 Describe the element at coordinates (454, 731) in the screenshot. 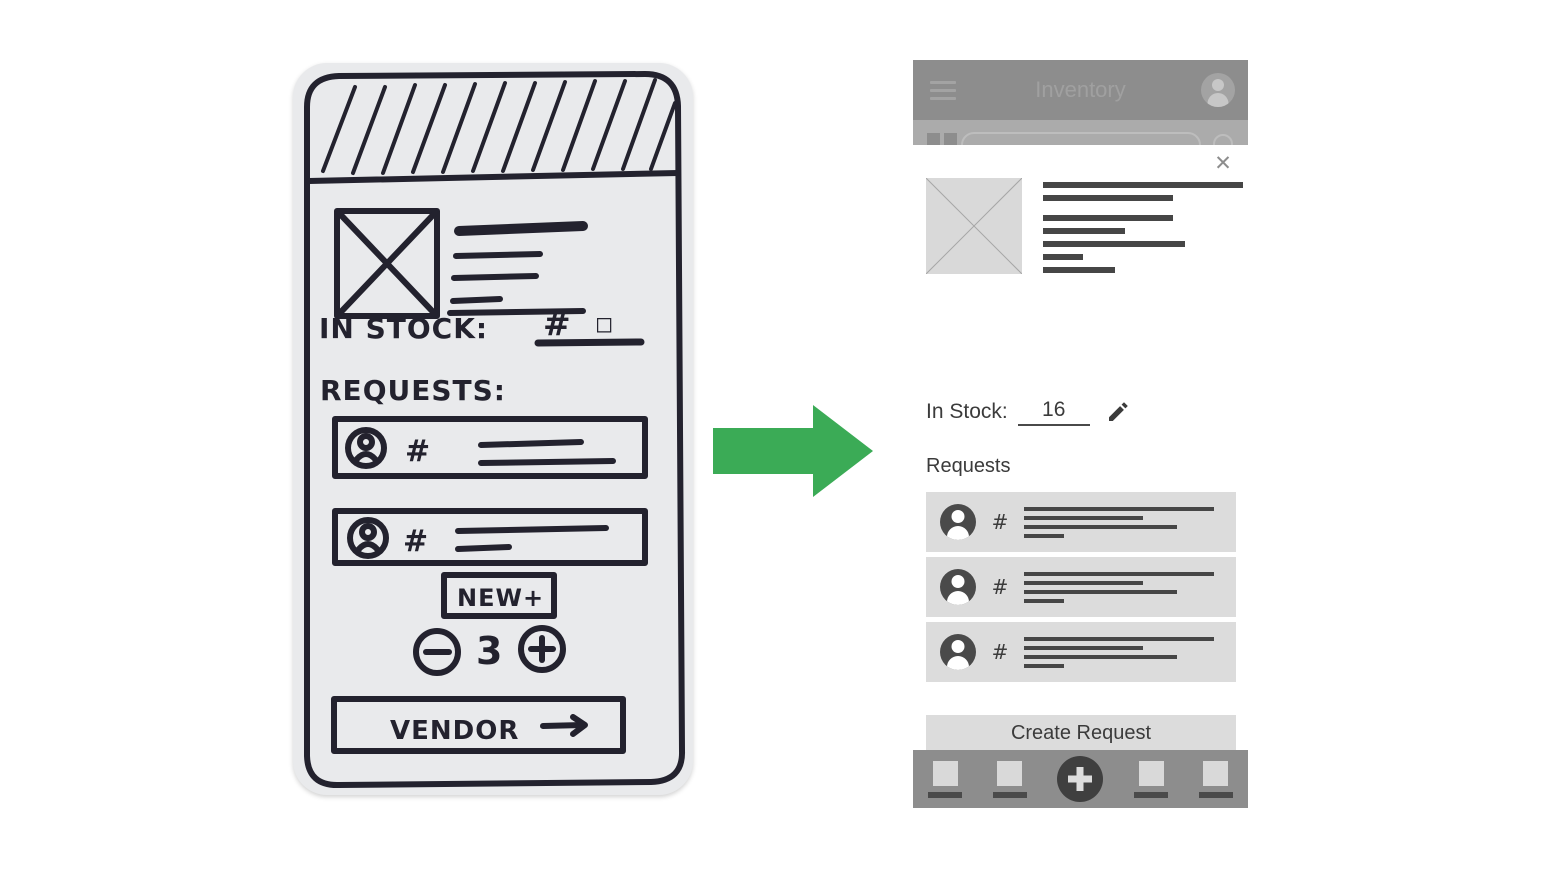

I see `sketch-vendor-label: VENDOR` at that location.